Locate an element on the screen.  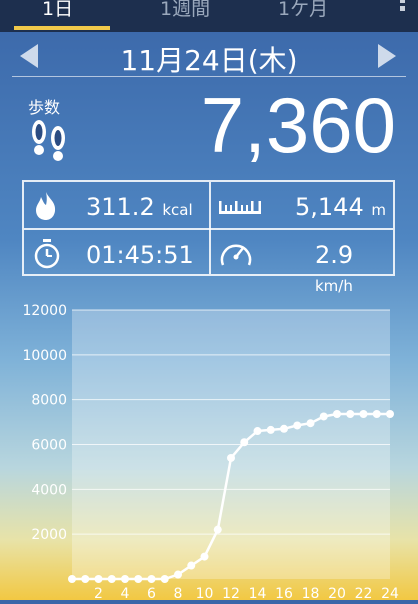
y-tick-label: 10000 is located at coordinates (44, 356).